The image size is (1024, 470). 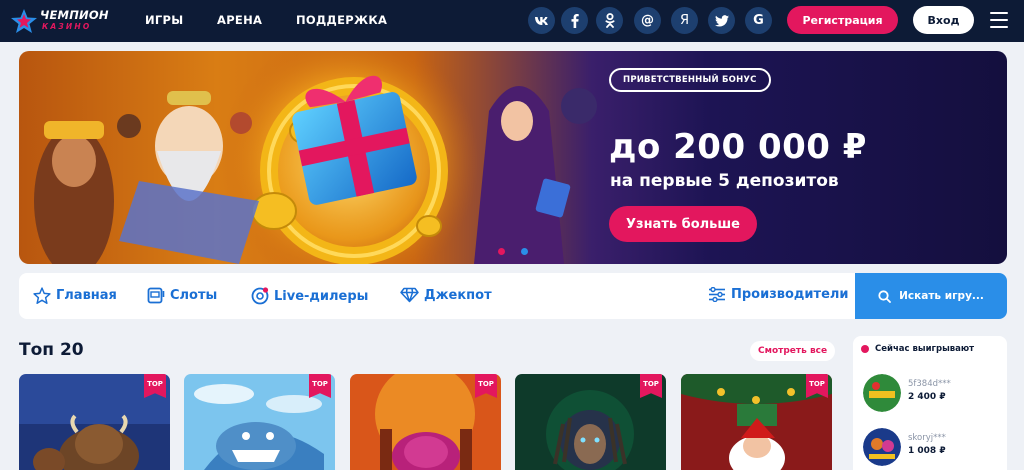 What do you see at coordinates (94, 422) in the screenshot?
I see `game-card-bison: TOP` at bounding box center [94, 422].